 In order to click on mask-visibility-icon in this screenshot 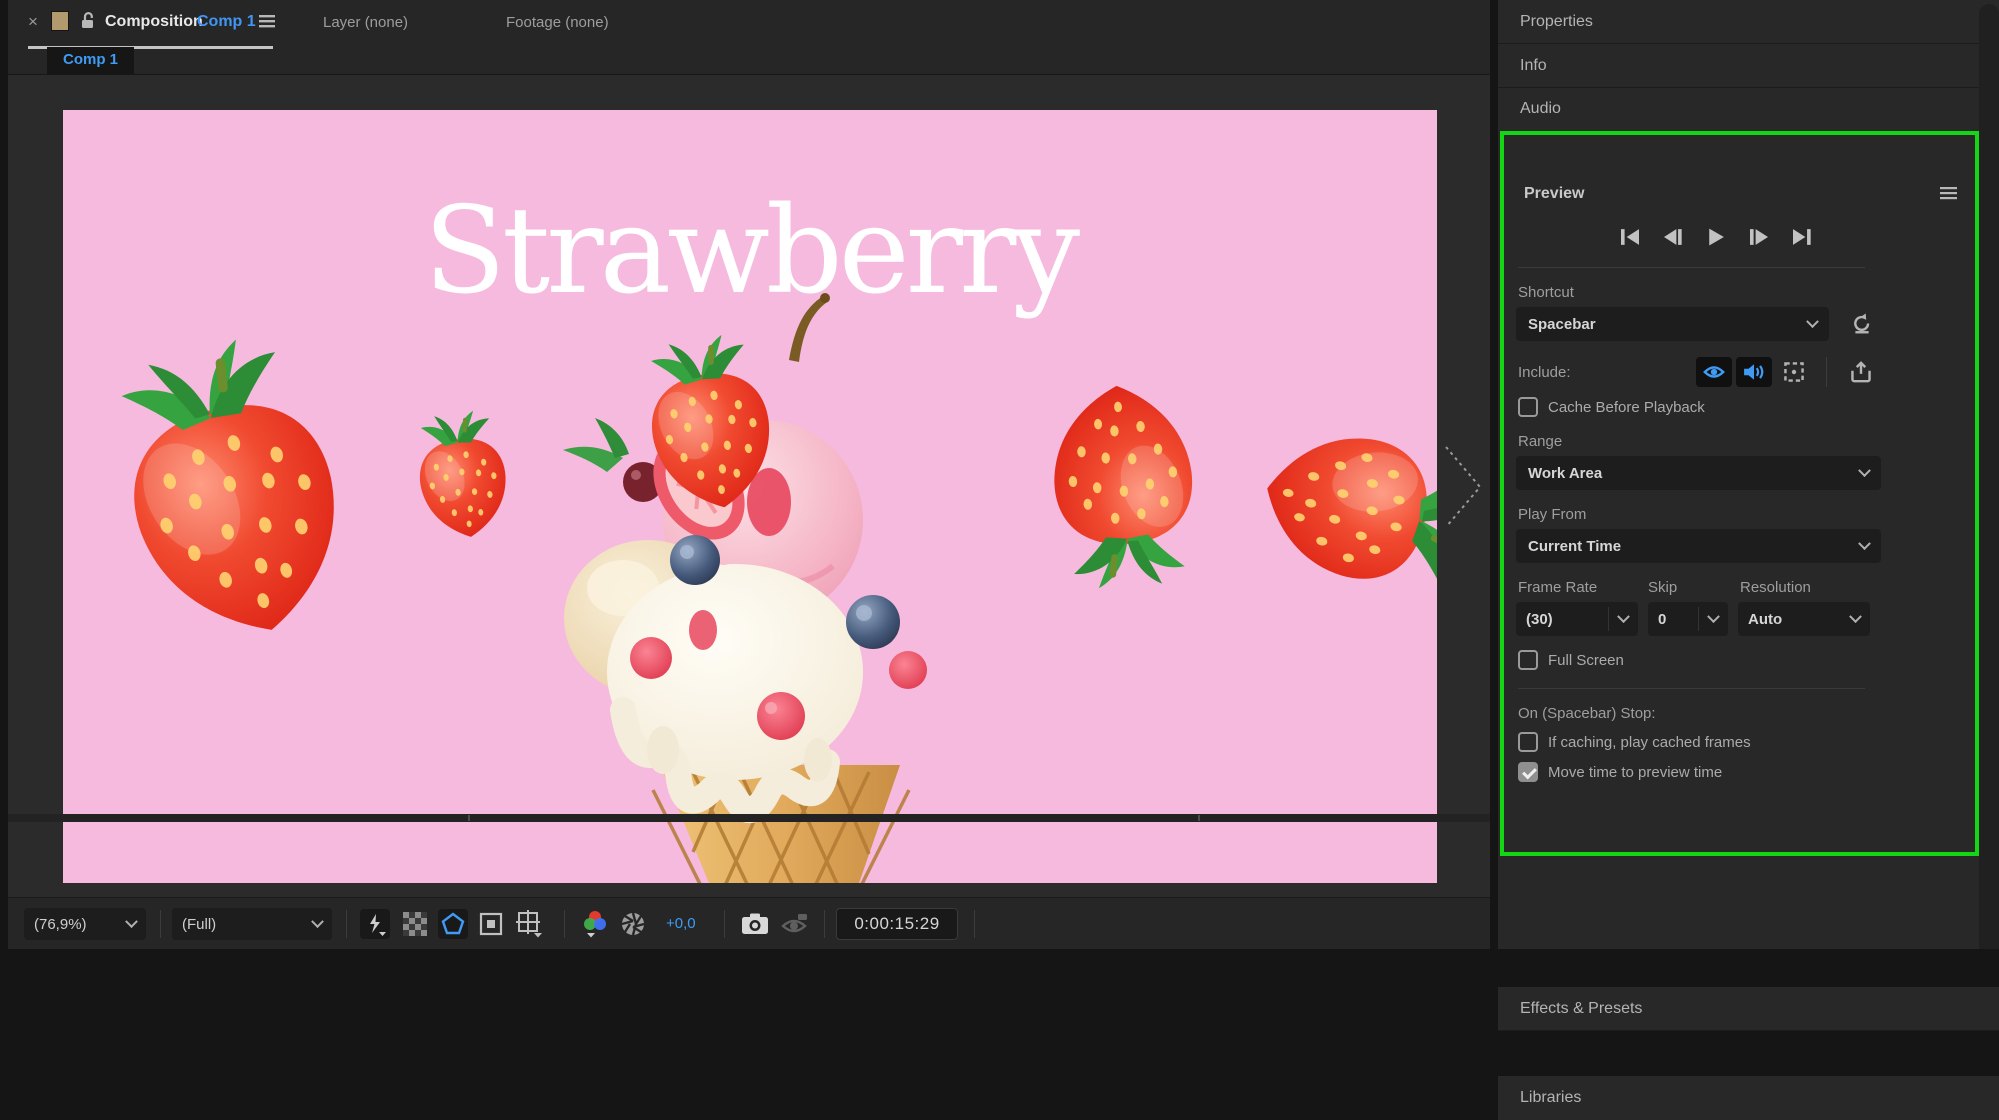, I will do `click(453, 924)`.